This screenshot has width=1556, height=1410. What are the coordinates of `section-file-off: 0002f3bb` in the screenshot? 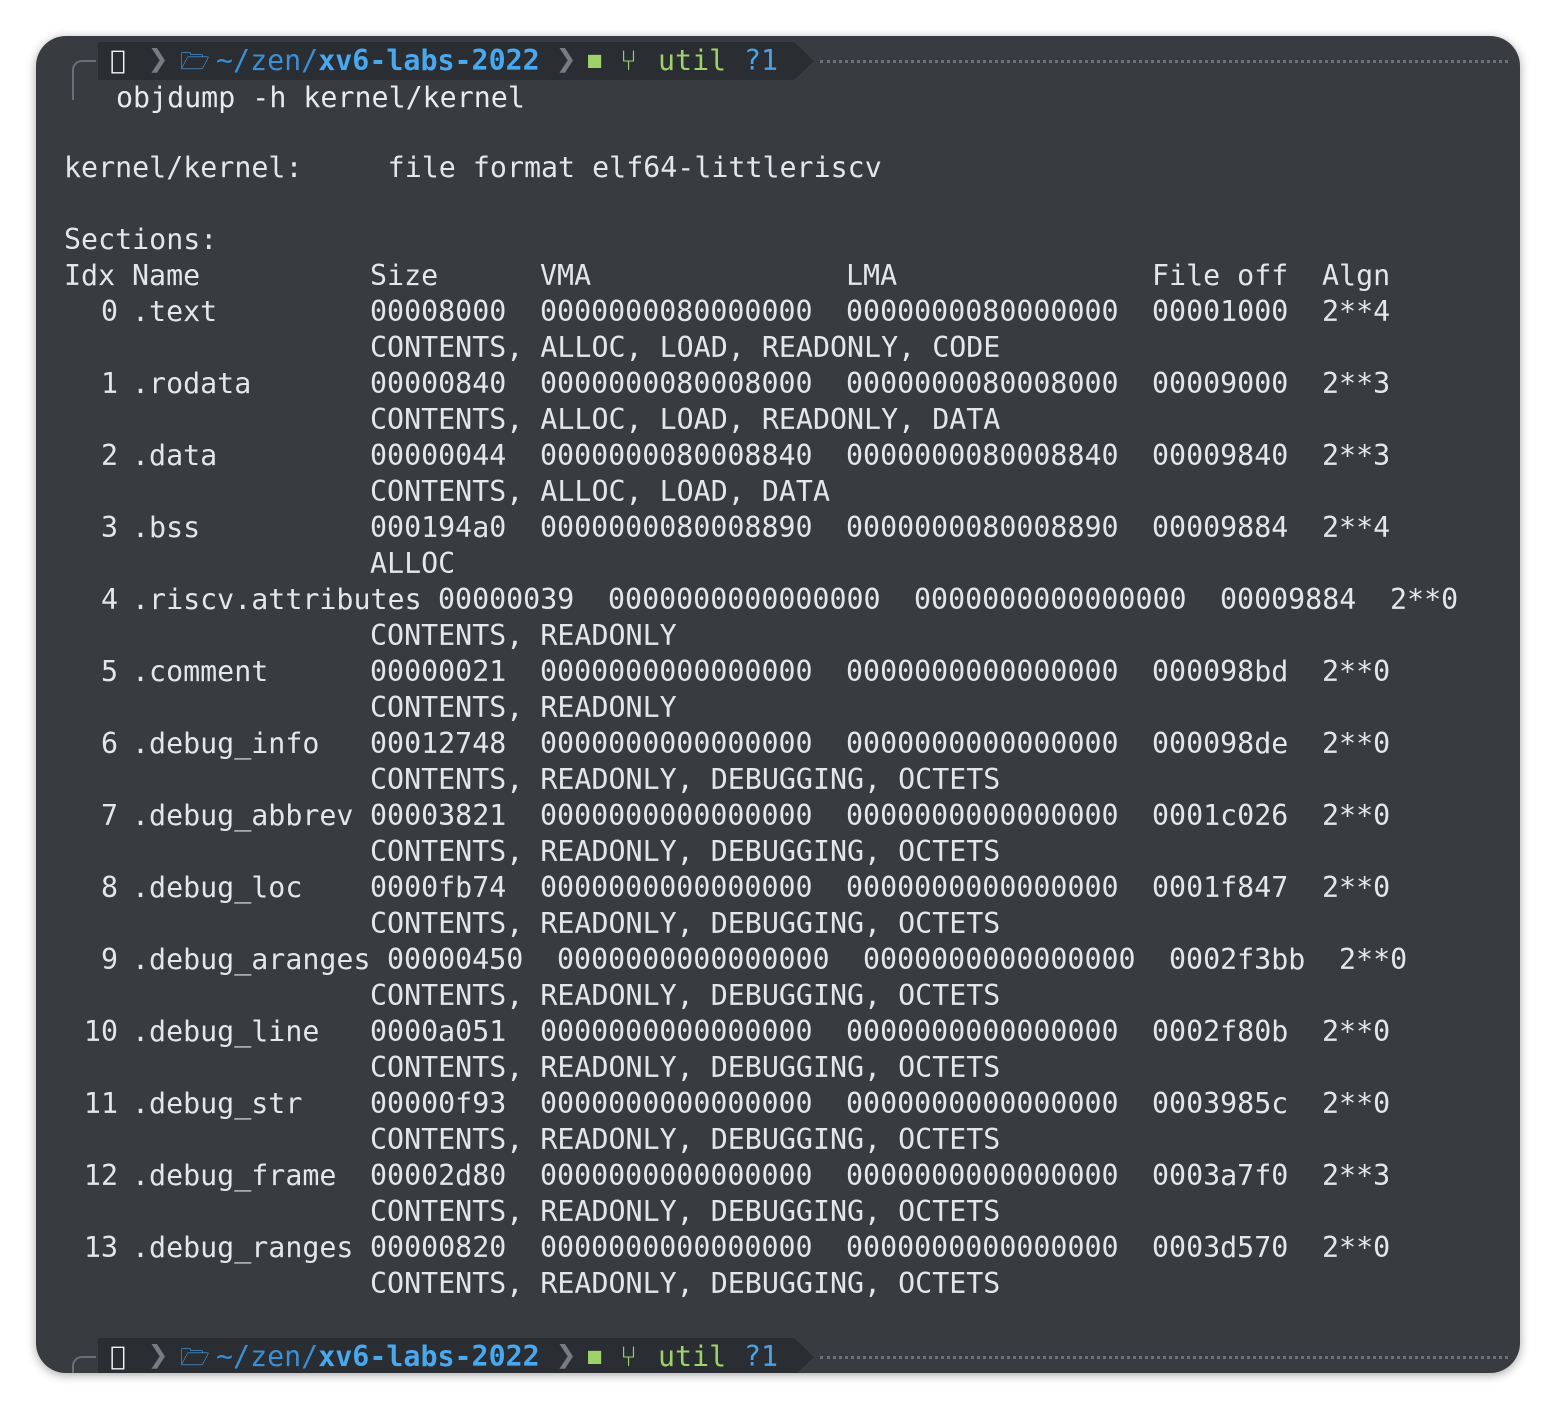 It's located at (1237, 959).